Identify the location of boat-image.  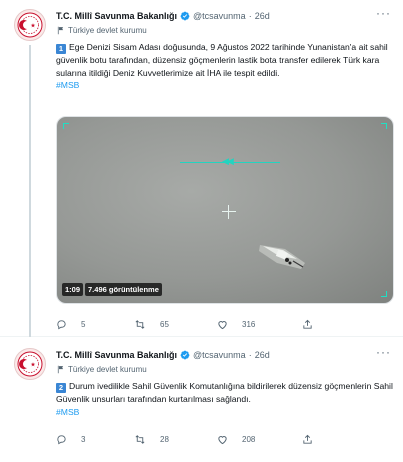
(282, 257).